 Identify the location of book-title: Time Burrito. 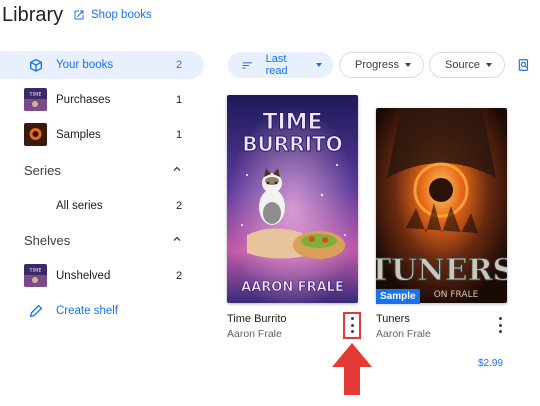
(257, 319).